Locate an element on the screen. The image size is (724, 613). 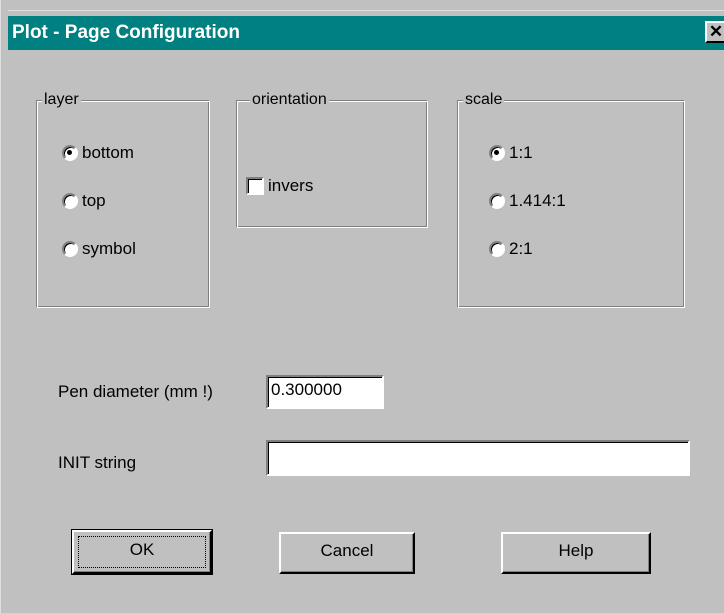
radio-layer-top: top is located at coordinates (84, 201).